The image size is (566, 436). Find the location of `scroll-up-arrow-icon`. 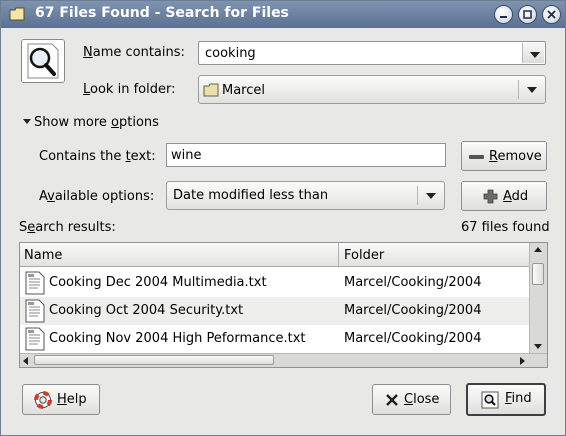

scroll-up-arrow-icon is located at coordinates (538, 249).